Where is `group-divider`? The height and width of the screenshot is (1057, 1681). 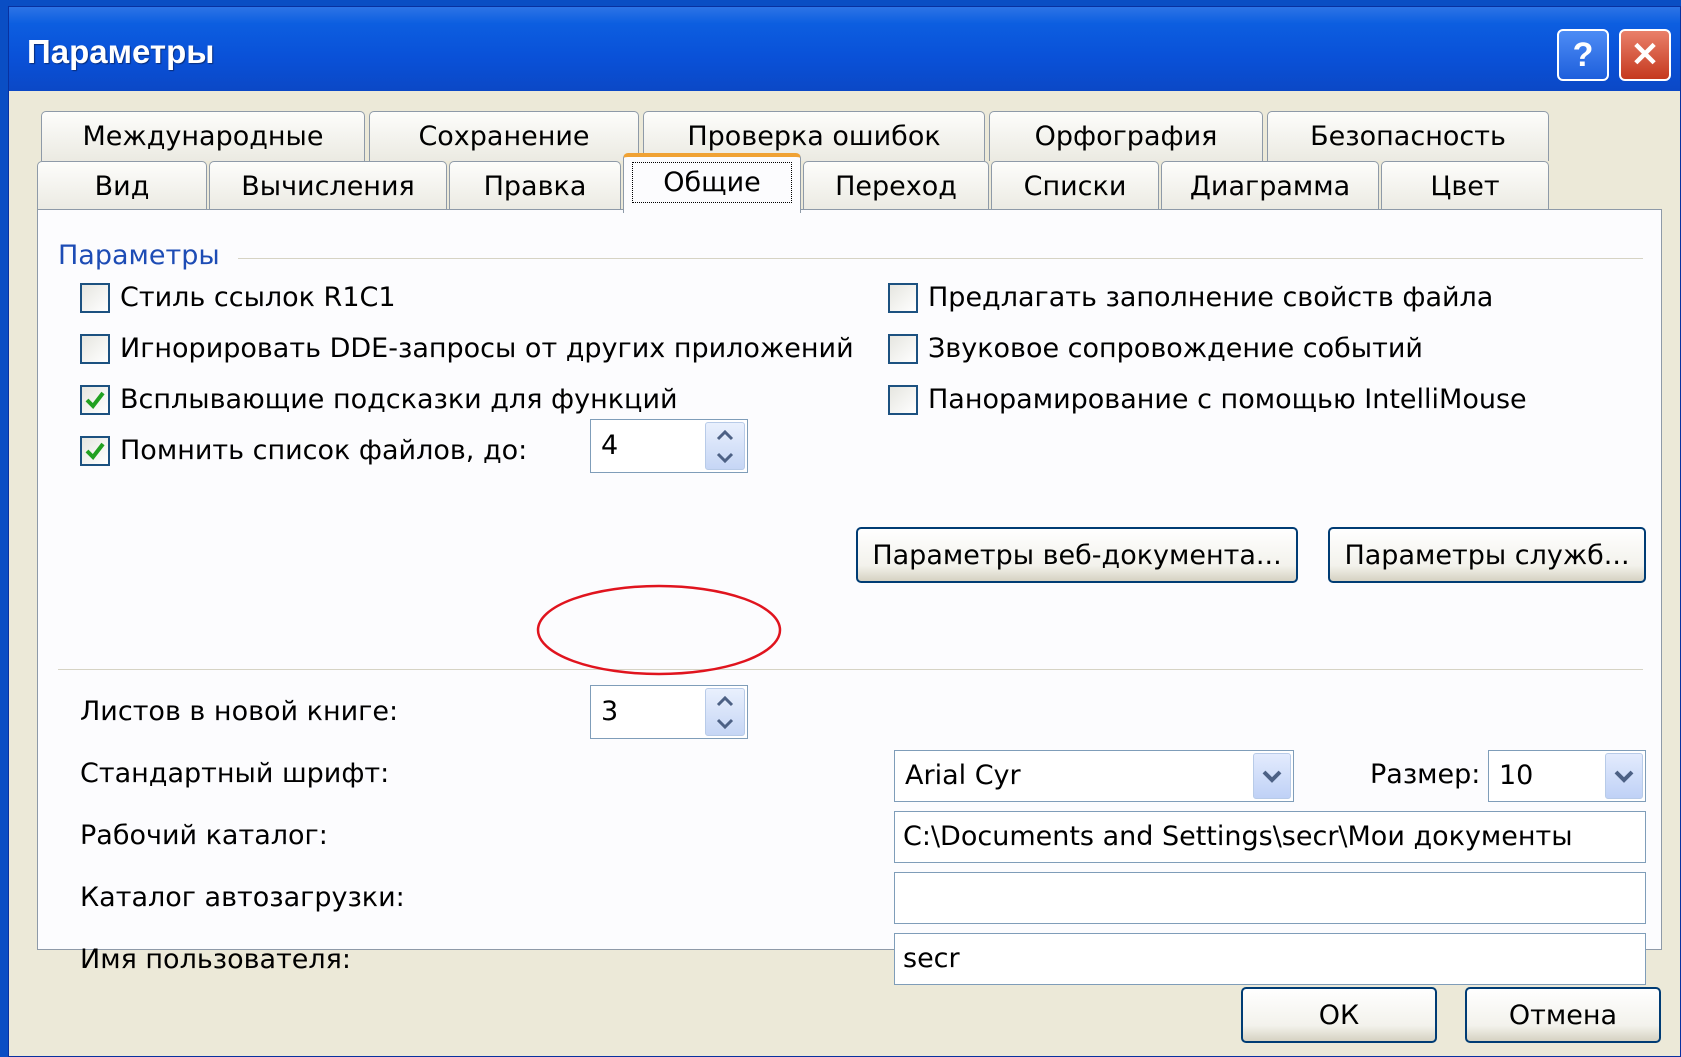
group-divider is located at coordinates (940, 258).